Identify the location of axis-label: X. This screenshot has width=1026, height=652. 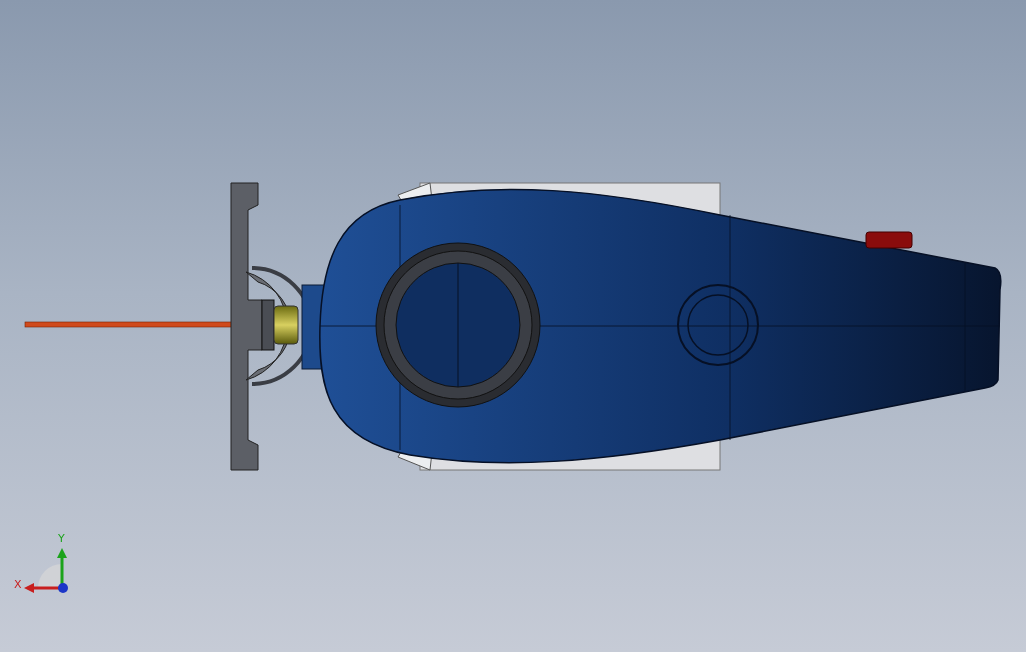
(18, 584).